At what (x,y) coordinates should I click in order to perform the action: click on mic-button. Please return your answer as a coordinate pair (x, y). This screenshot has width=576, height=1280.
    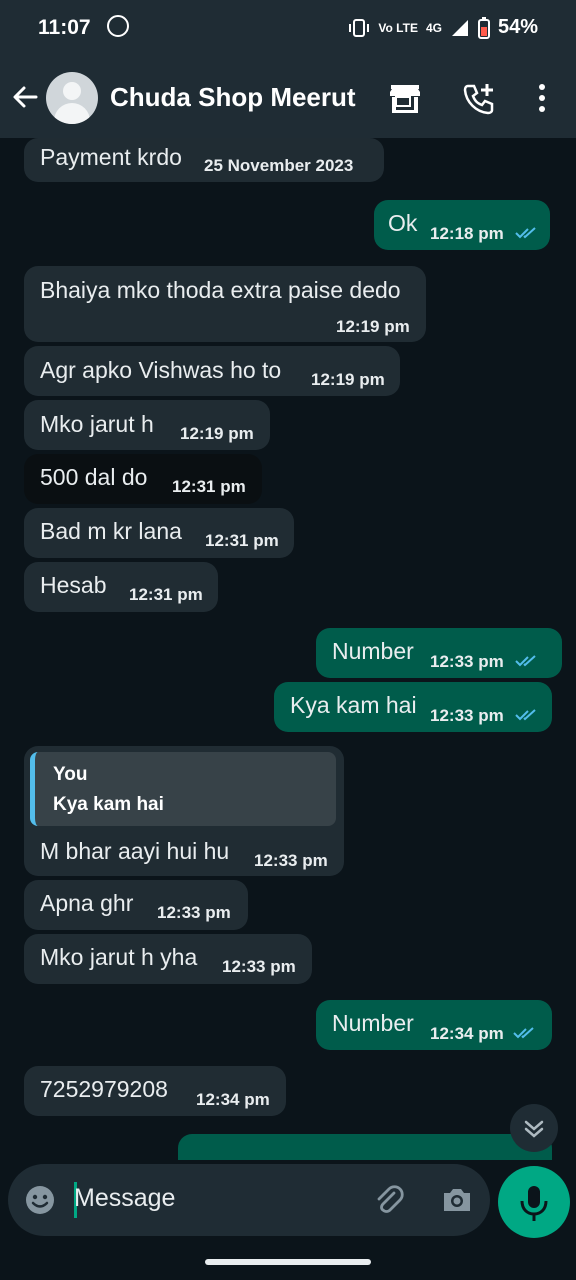
    Looking at the image, I should click on (534, 1202).